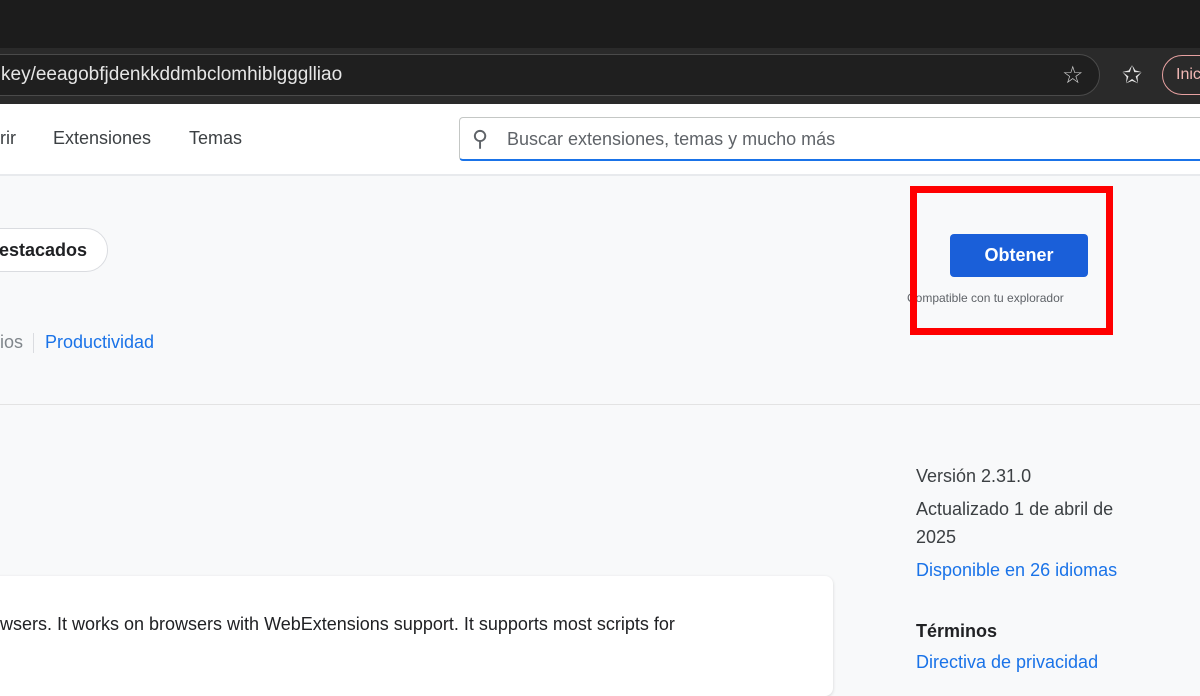 This screenshot has width=1200, height=696. I want to click on updated-year-text: 2025, so click(936, 537).